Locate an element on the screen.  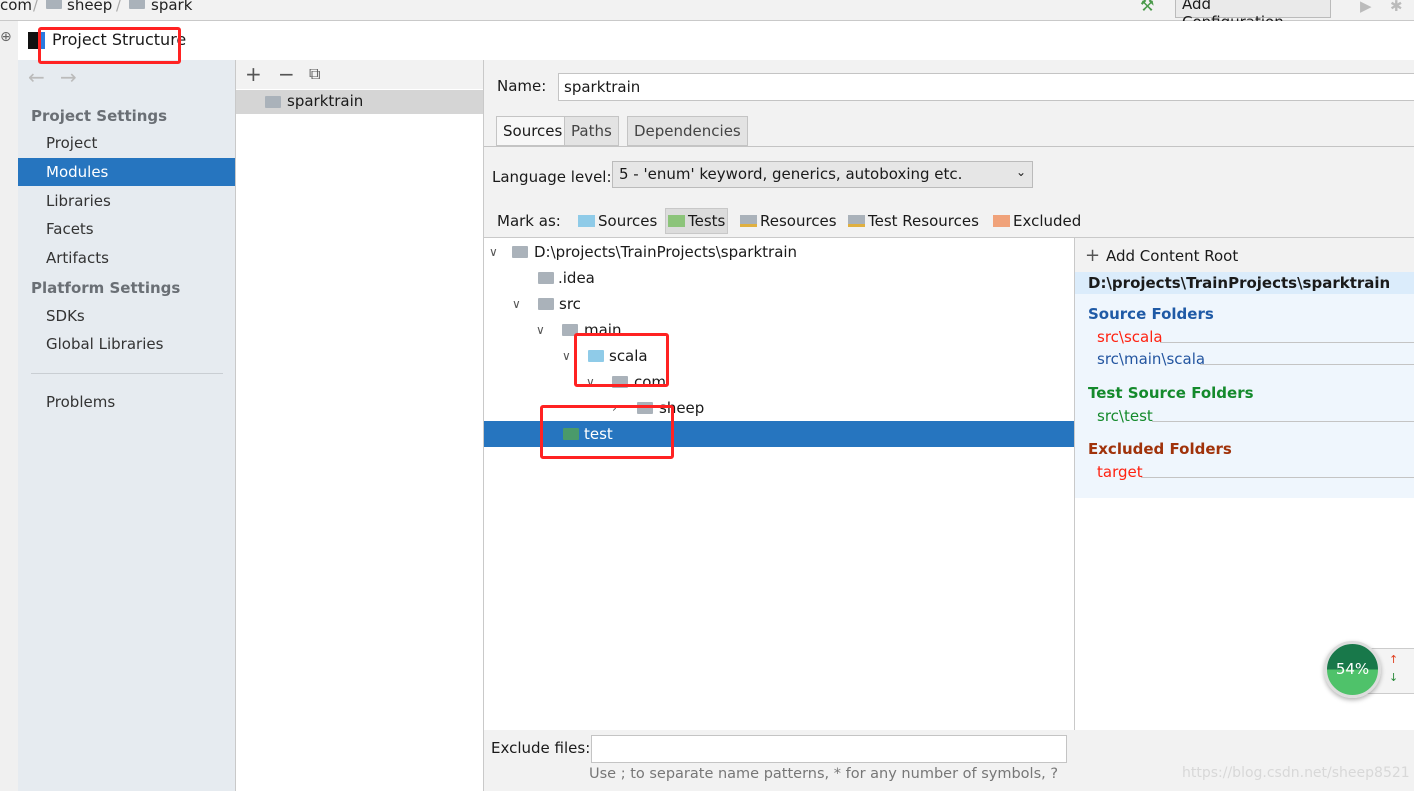
exclude-files-input is located at coordinates (829, 749).